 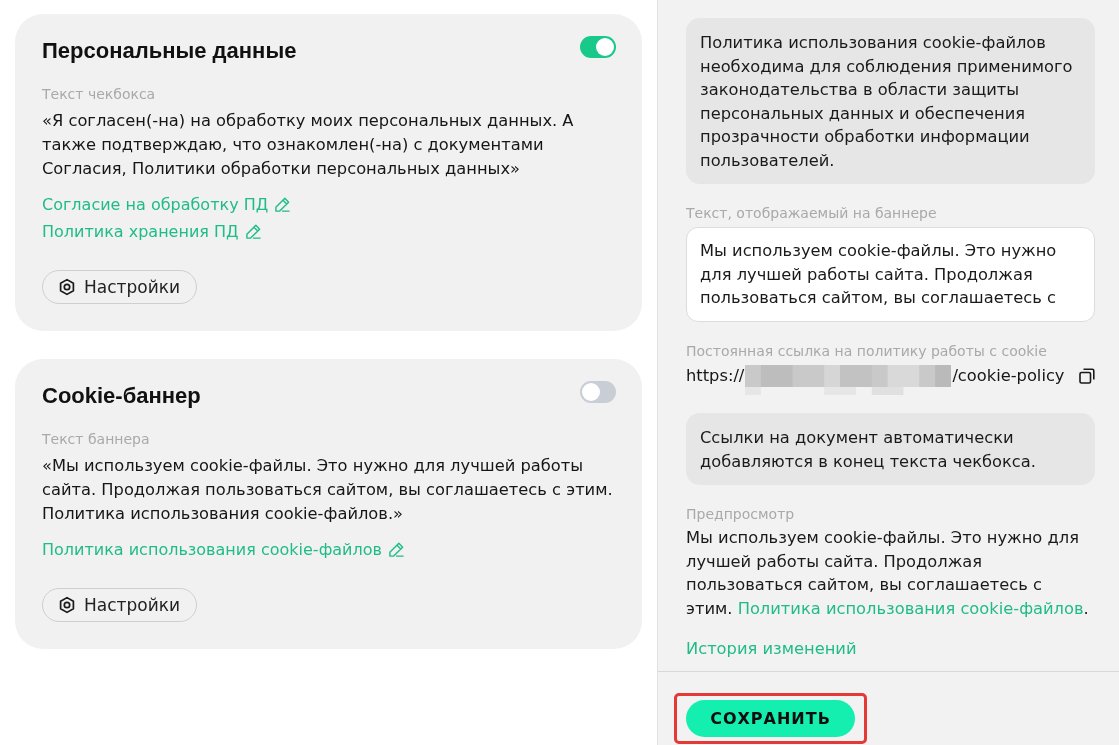 What do you see at coordinates (99, 94) in the screenshot?
I see `field-label: Текст чекбокса` at bounding box center [99, 94].